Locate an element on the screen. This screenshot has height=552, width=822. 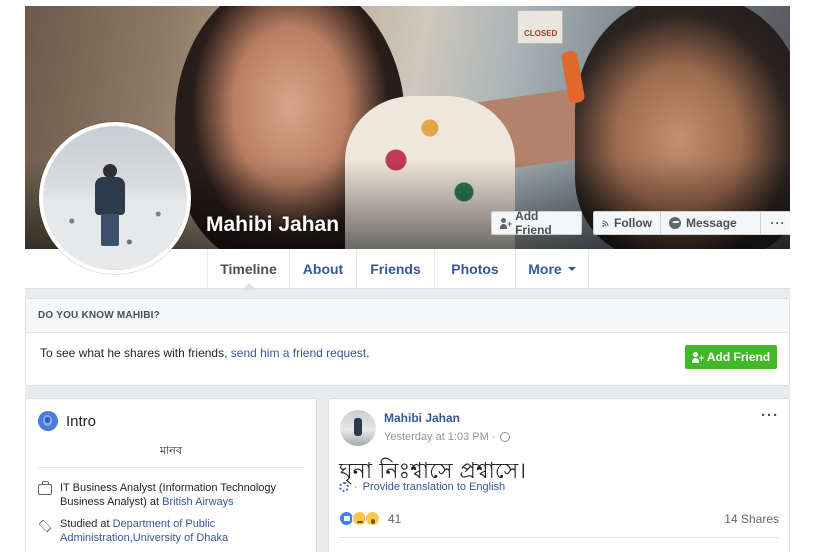
cover-sign: CLOSED is located at coordinates (540, 27).